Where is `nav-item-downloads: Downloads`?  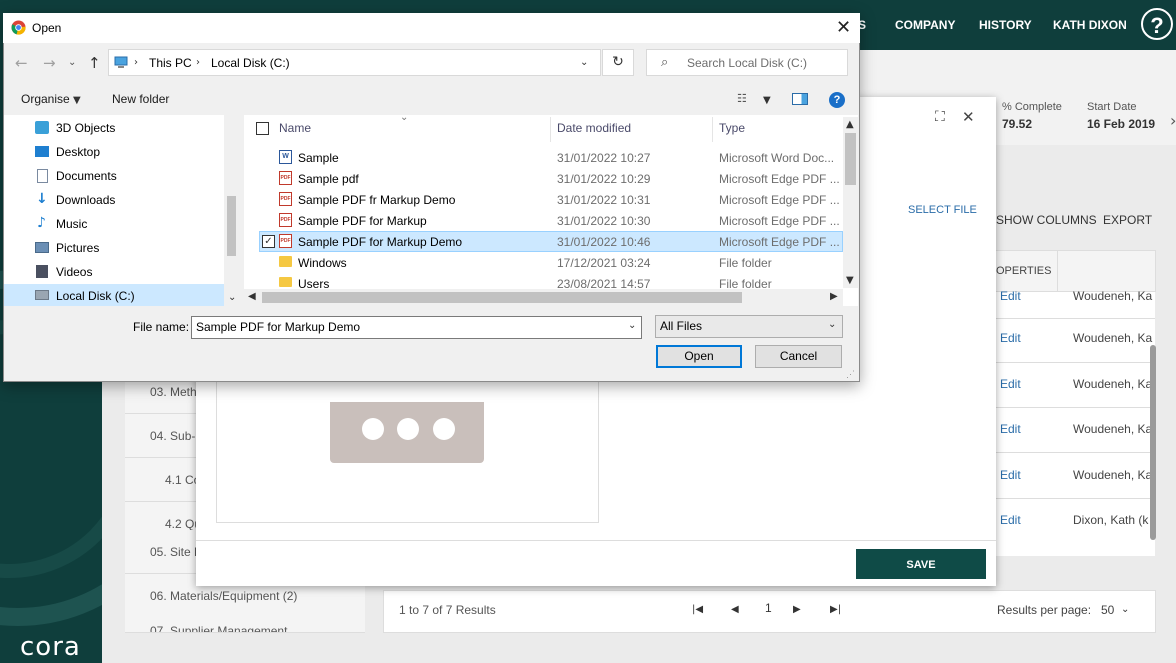 nav-item-downloads: Downloads is located at coordinates (85, 200).